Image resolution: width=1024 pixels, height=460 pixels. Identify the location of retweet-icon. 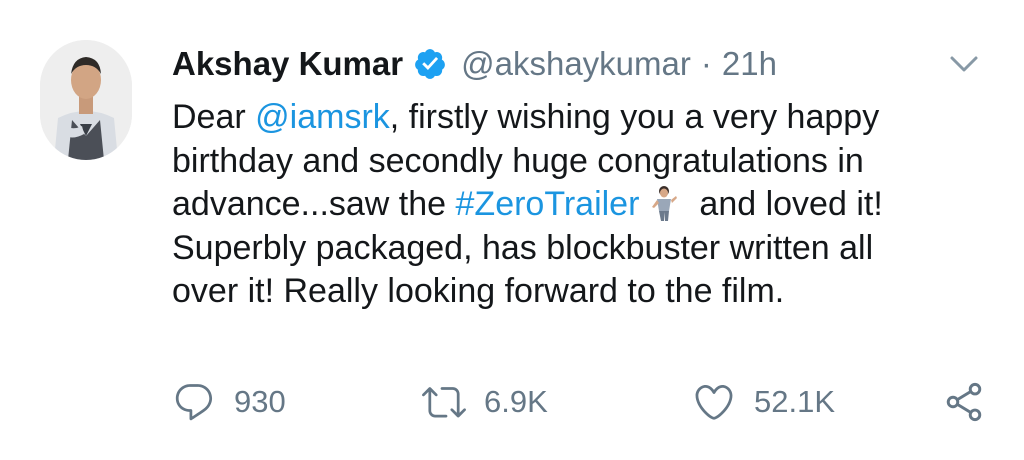
(444, 402).